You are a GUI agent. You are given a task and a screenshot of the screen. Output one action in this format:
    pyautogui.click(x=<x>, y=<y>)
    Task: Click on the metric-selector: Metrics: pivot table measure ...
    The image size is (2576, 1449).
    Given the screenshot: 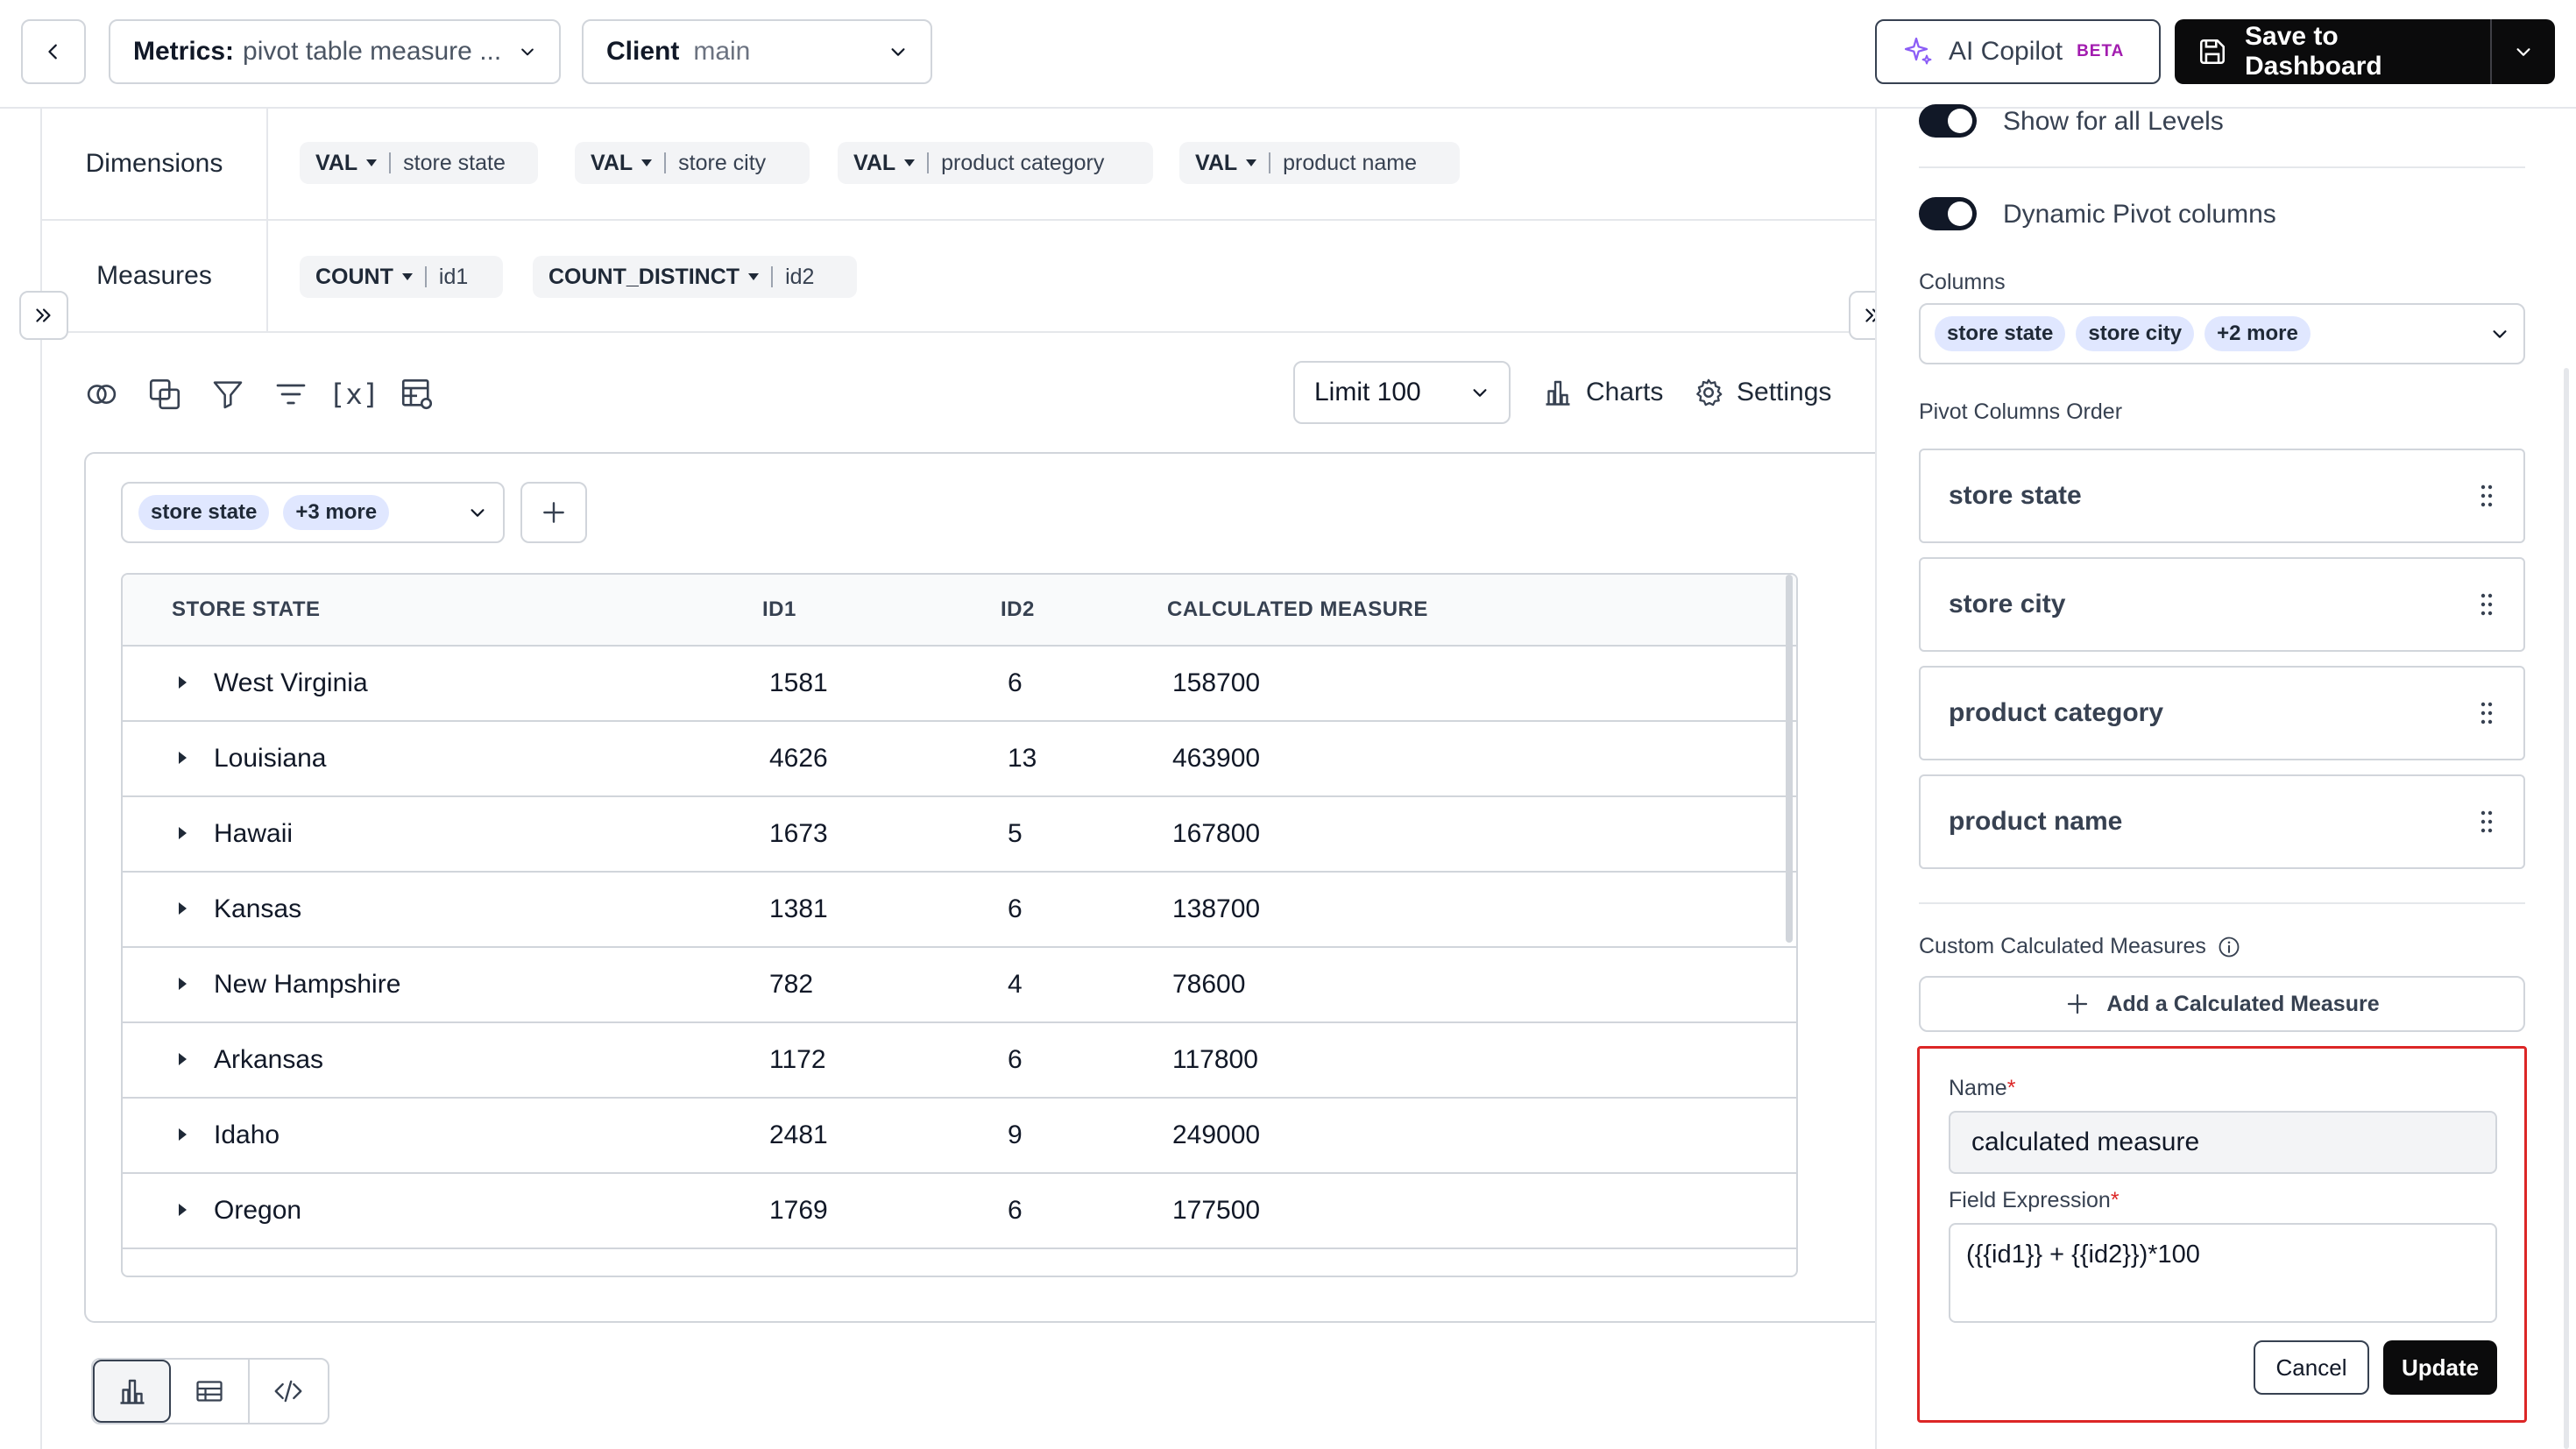 What is the action you would take?
    pyautogui.click(x=335, y=52)
    